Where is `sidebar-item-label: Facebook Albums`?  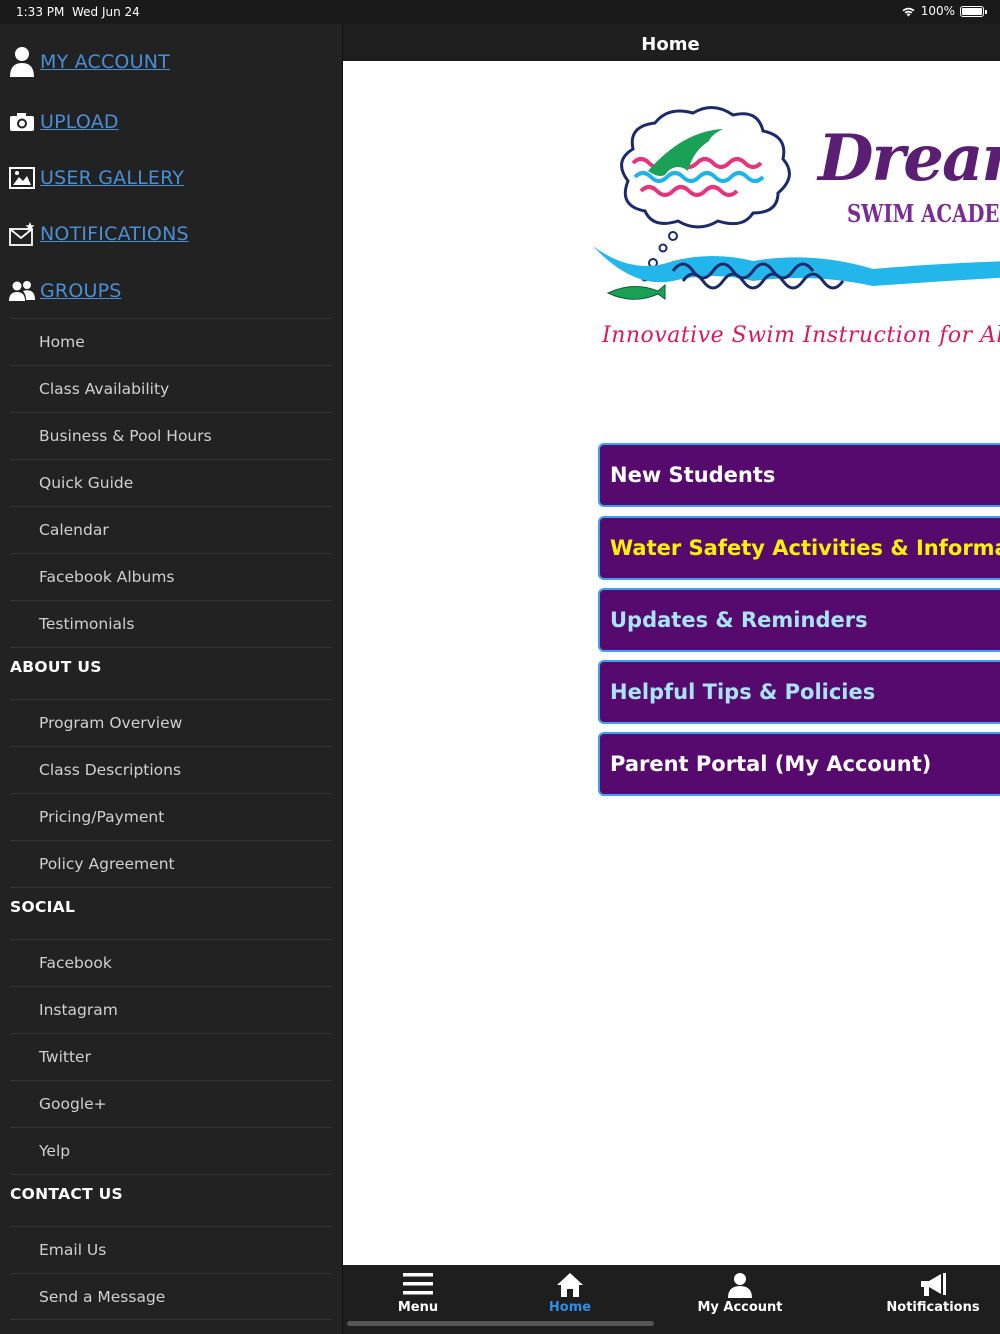 sidebar-item-label: Facebook Albums is located at coordinates (107, 577).